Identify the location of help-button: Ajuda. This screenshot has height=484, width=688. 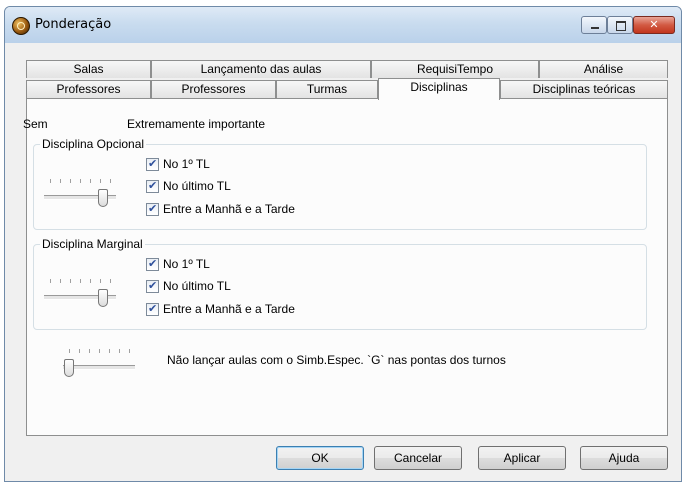
(624, 458).